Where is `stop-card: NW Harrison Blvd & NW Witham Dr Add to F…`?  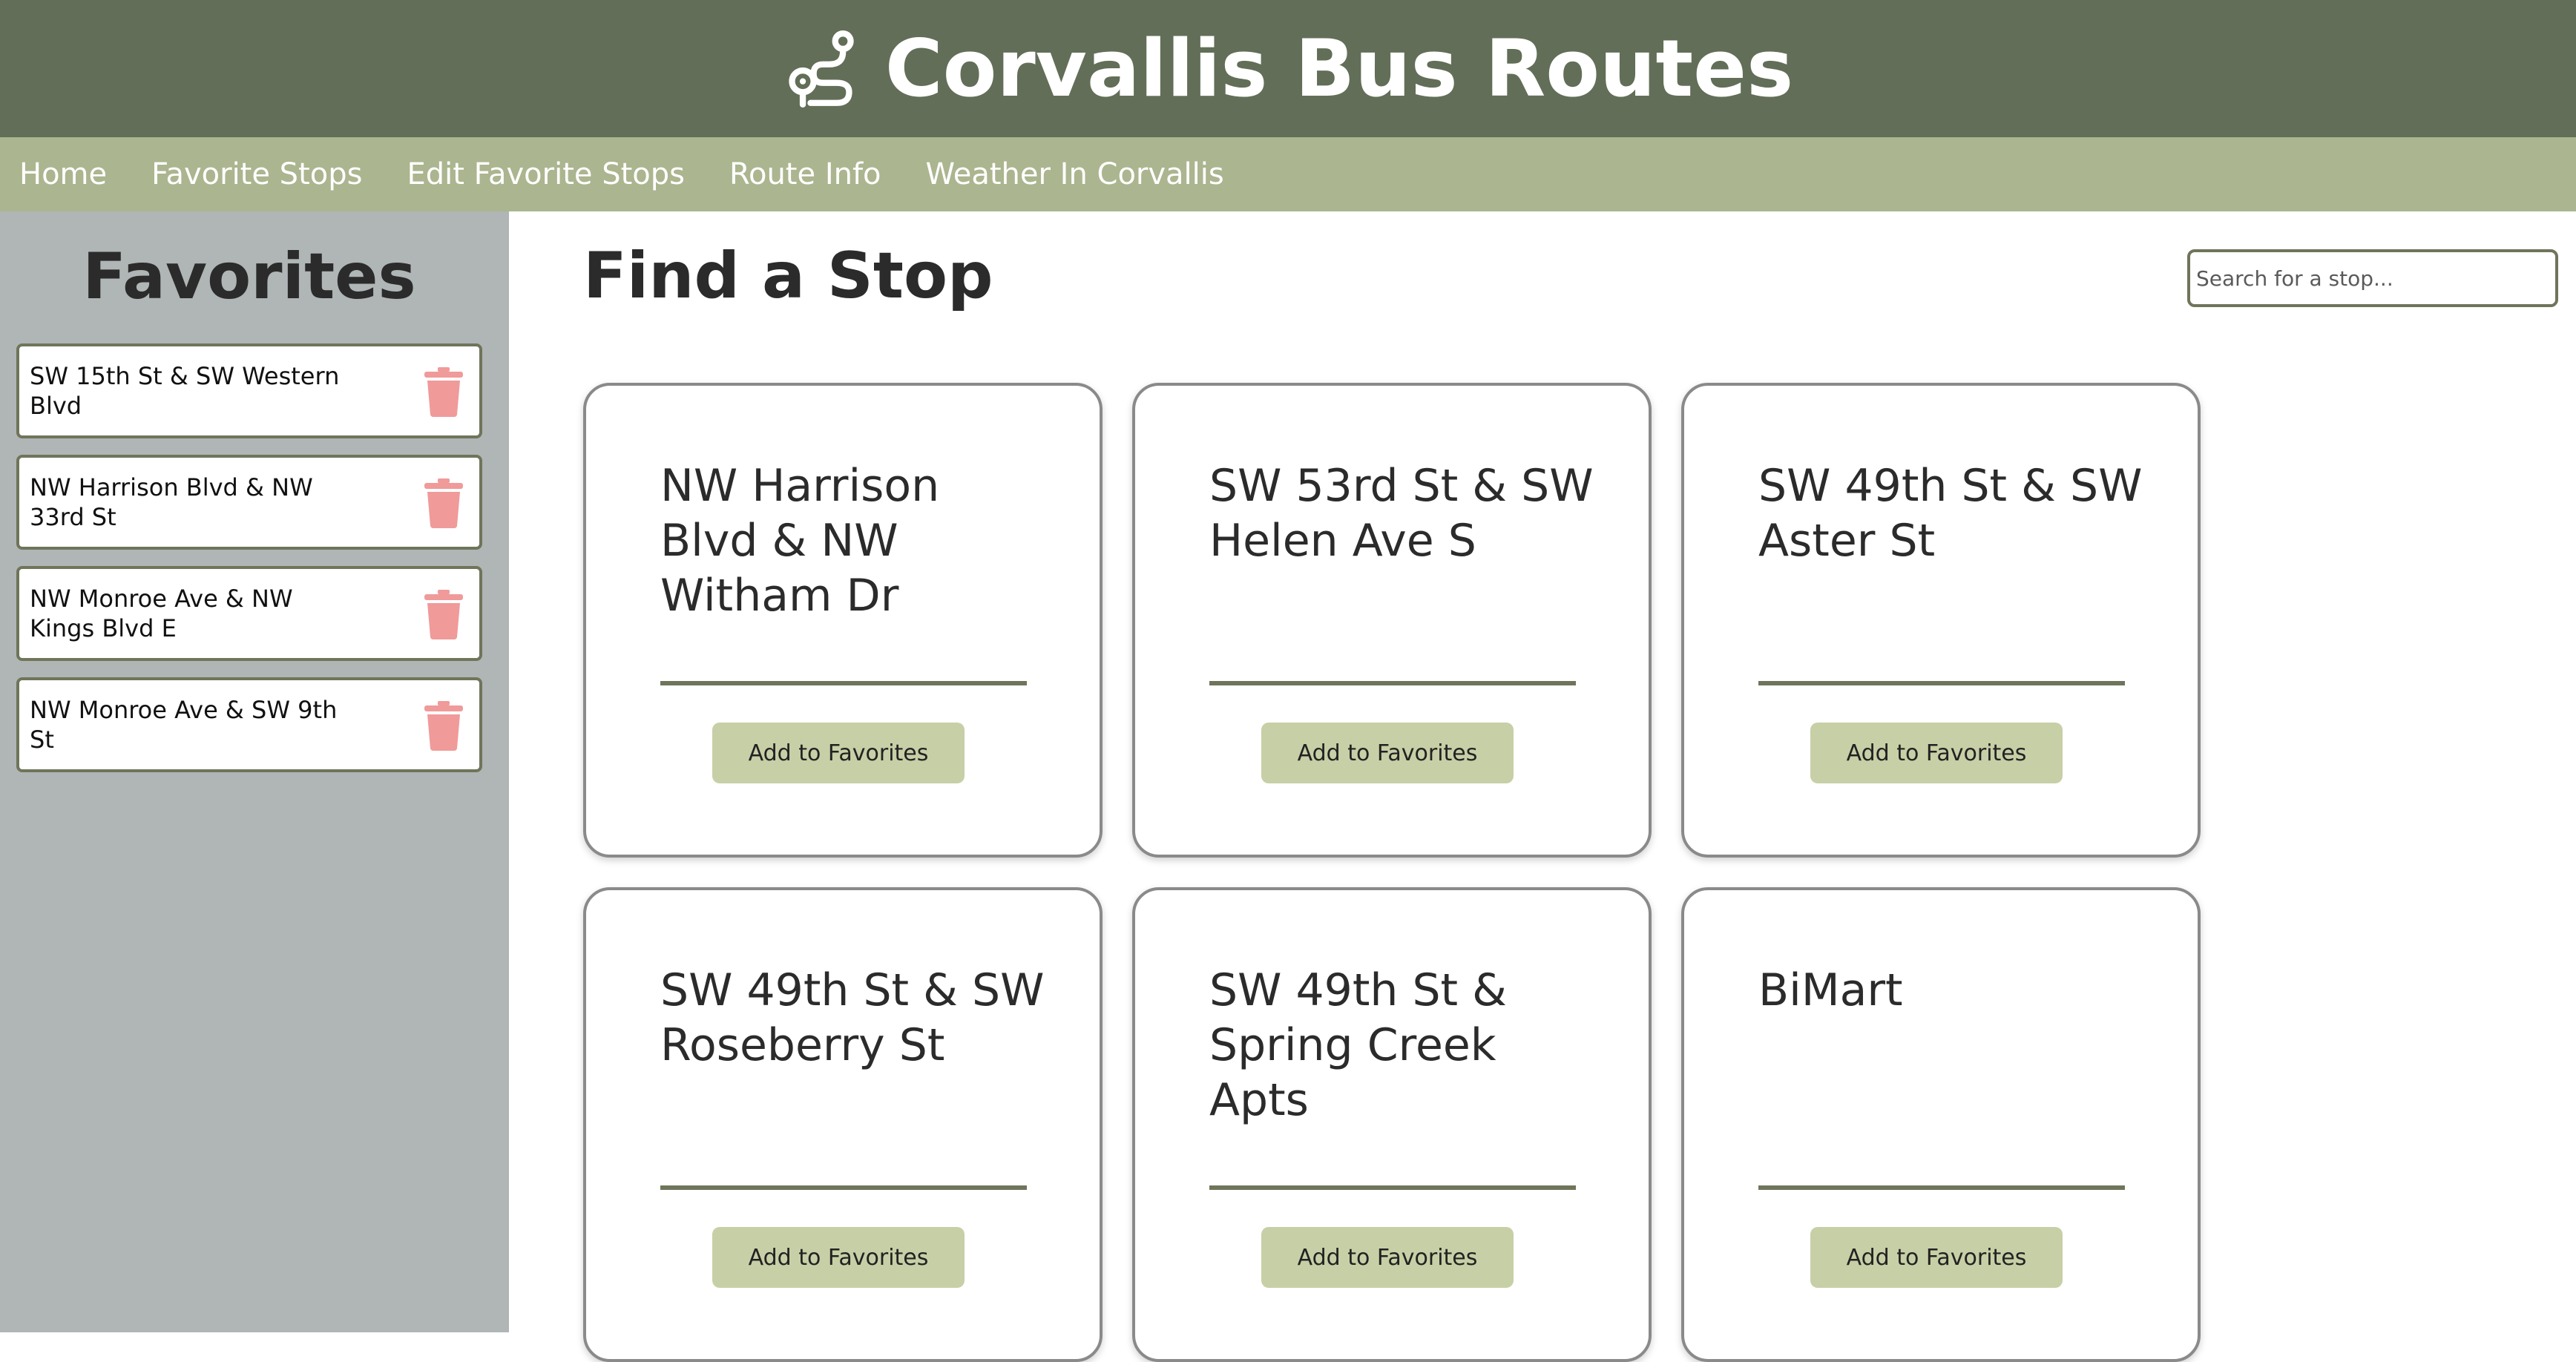 stop-card: NW Harrison Blvd & NW Witham Dr Add to F… is located at coordinates (843, 621).